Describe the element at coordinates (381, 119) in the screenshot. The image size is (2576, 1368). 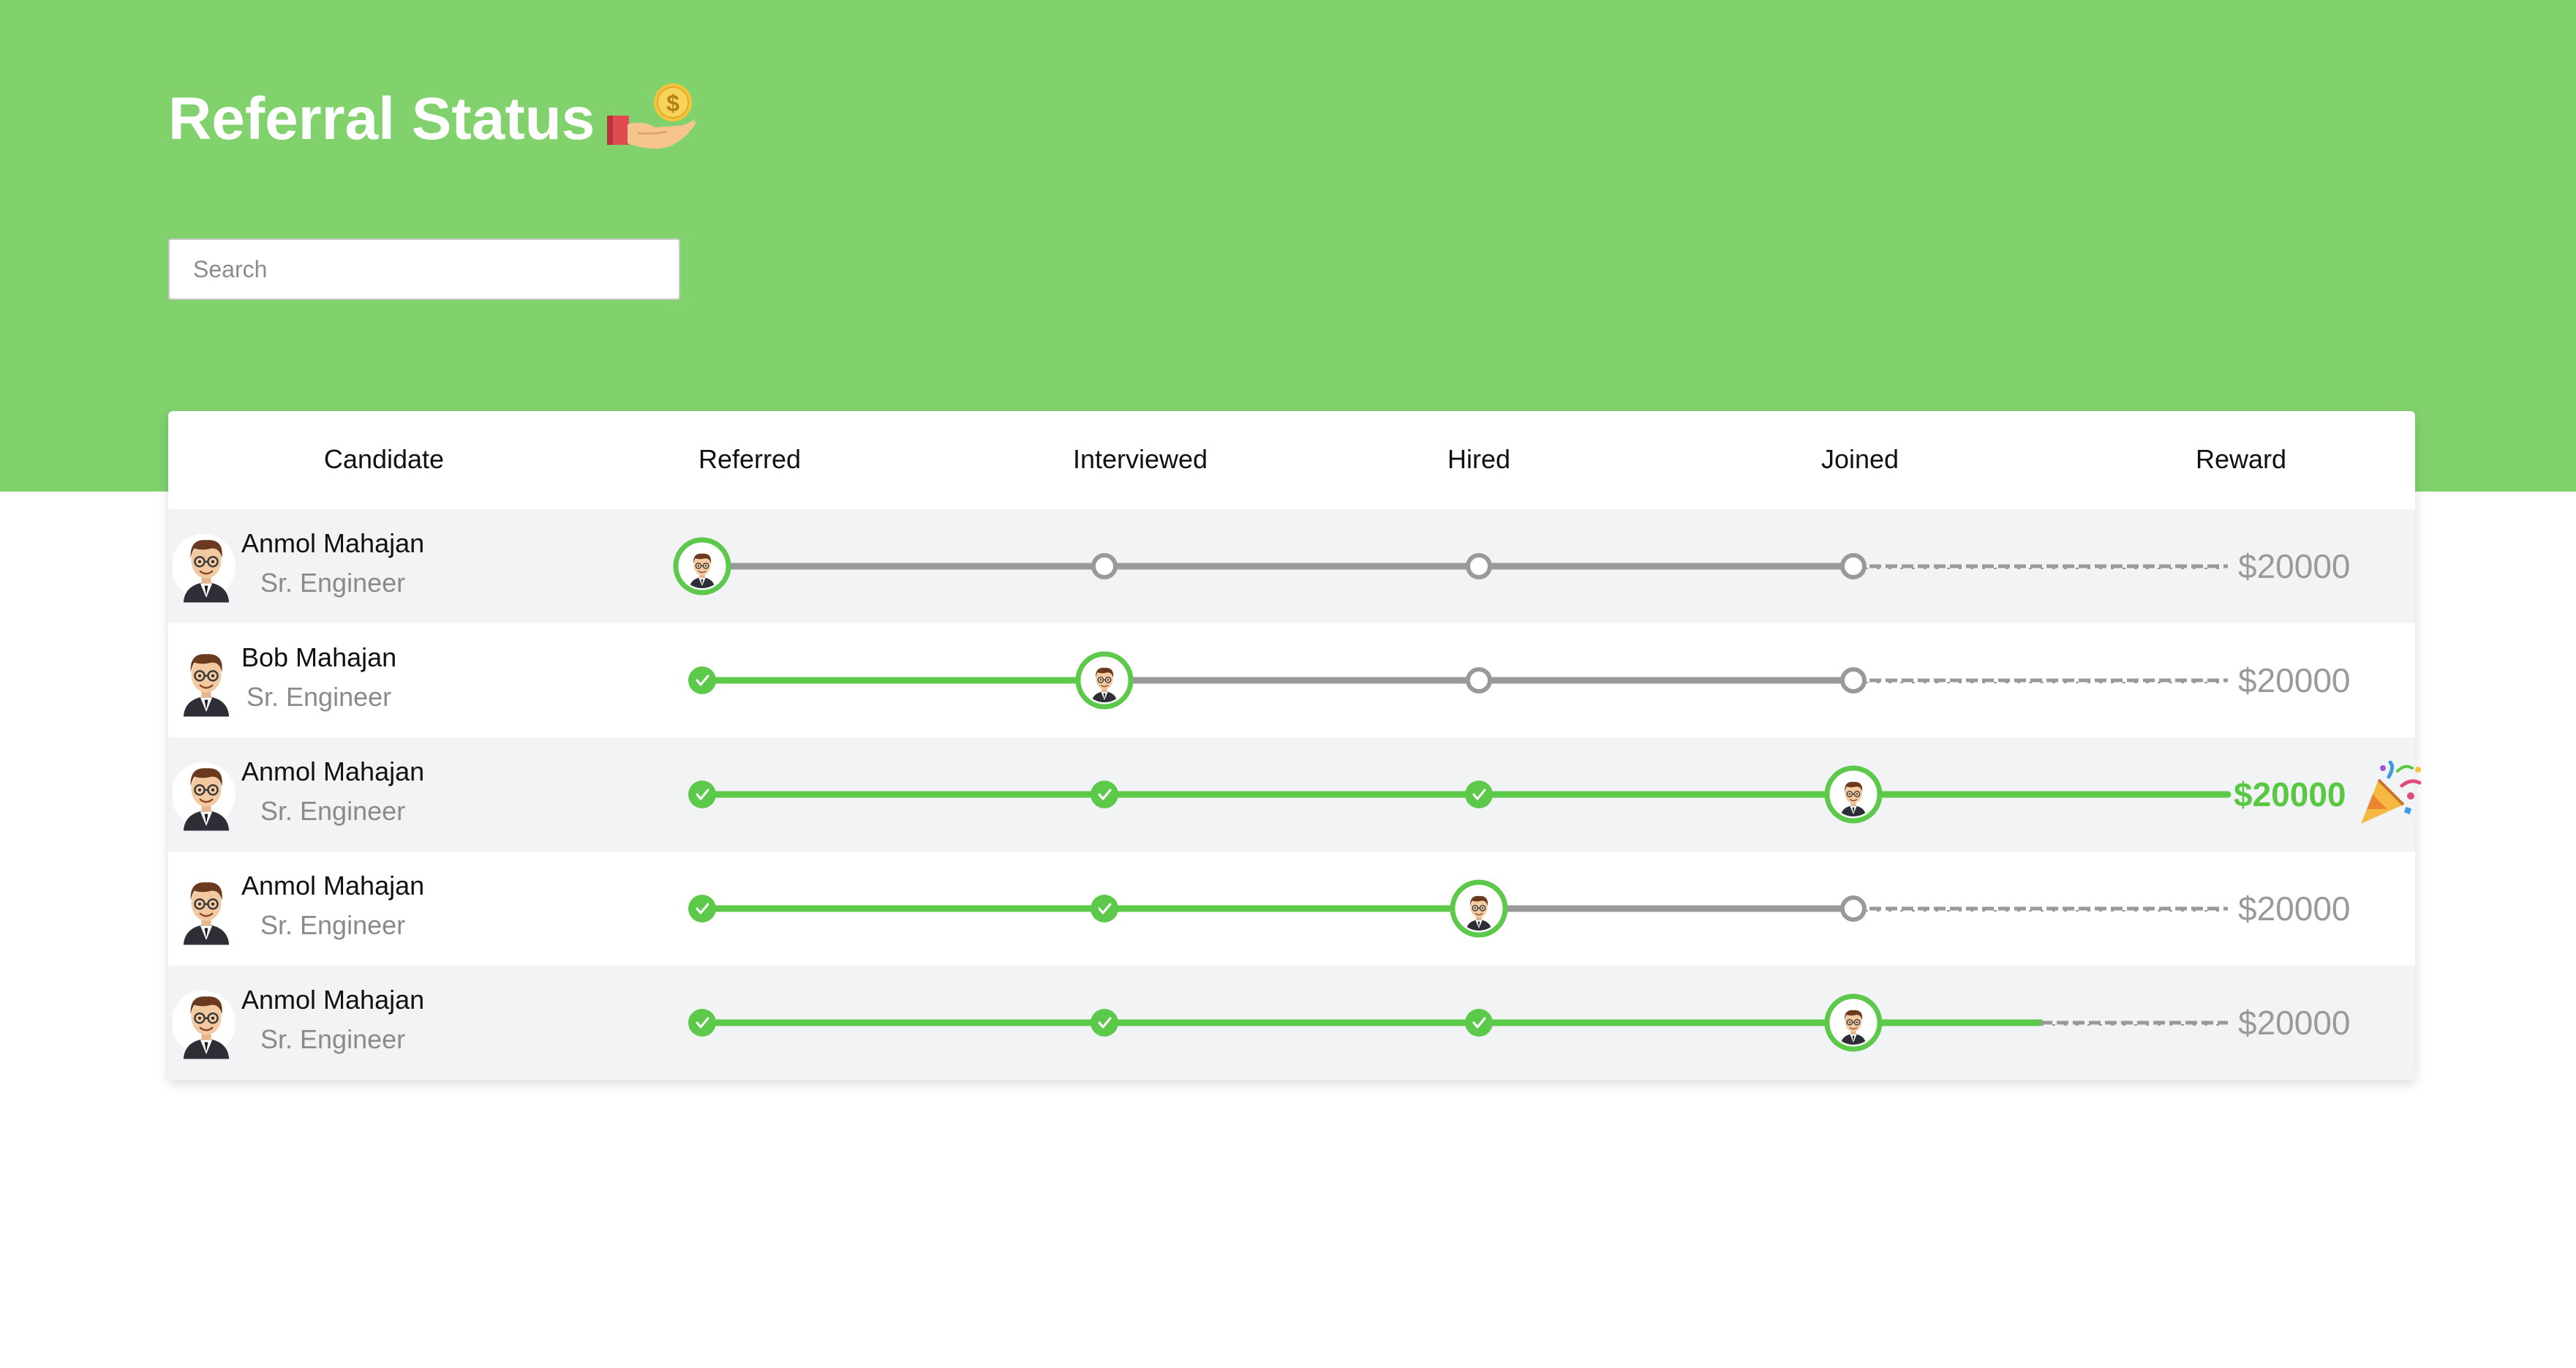
I see `page-title: Referral Status` at that location.